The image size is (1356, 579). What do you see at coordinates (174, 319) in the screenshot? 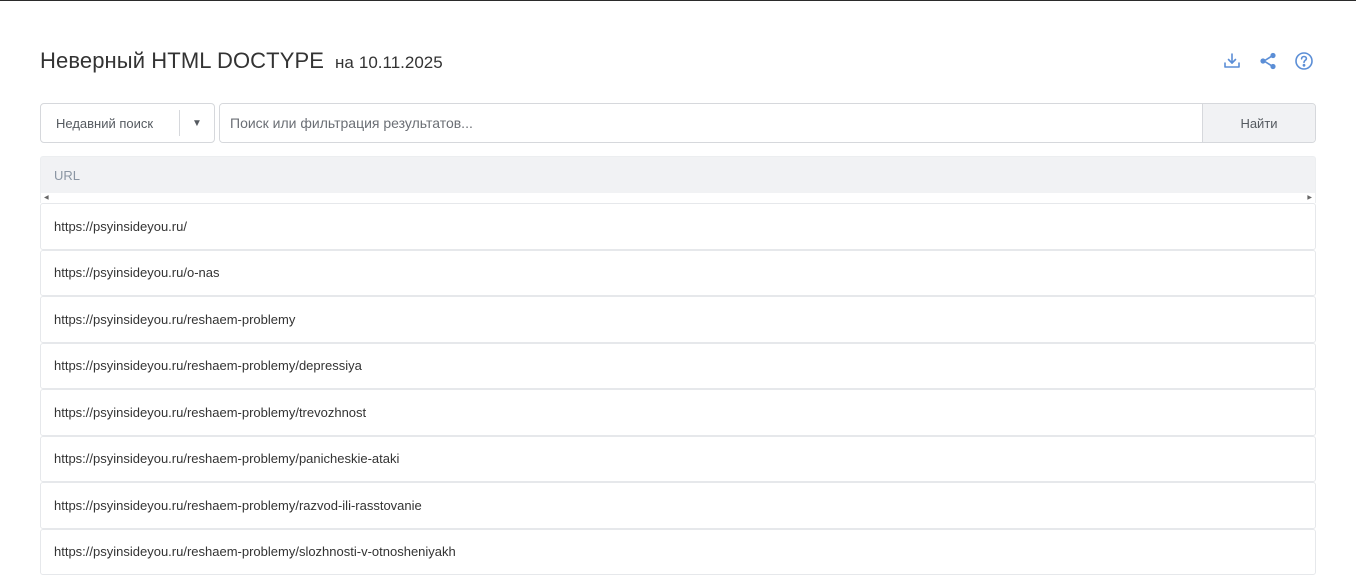
I see `url-link: https://psyinsideyou.ru/reshaem-problemy` at bounding box center [174, 319].